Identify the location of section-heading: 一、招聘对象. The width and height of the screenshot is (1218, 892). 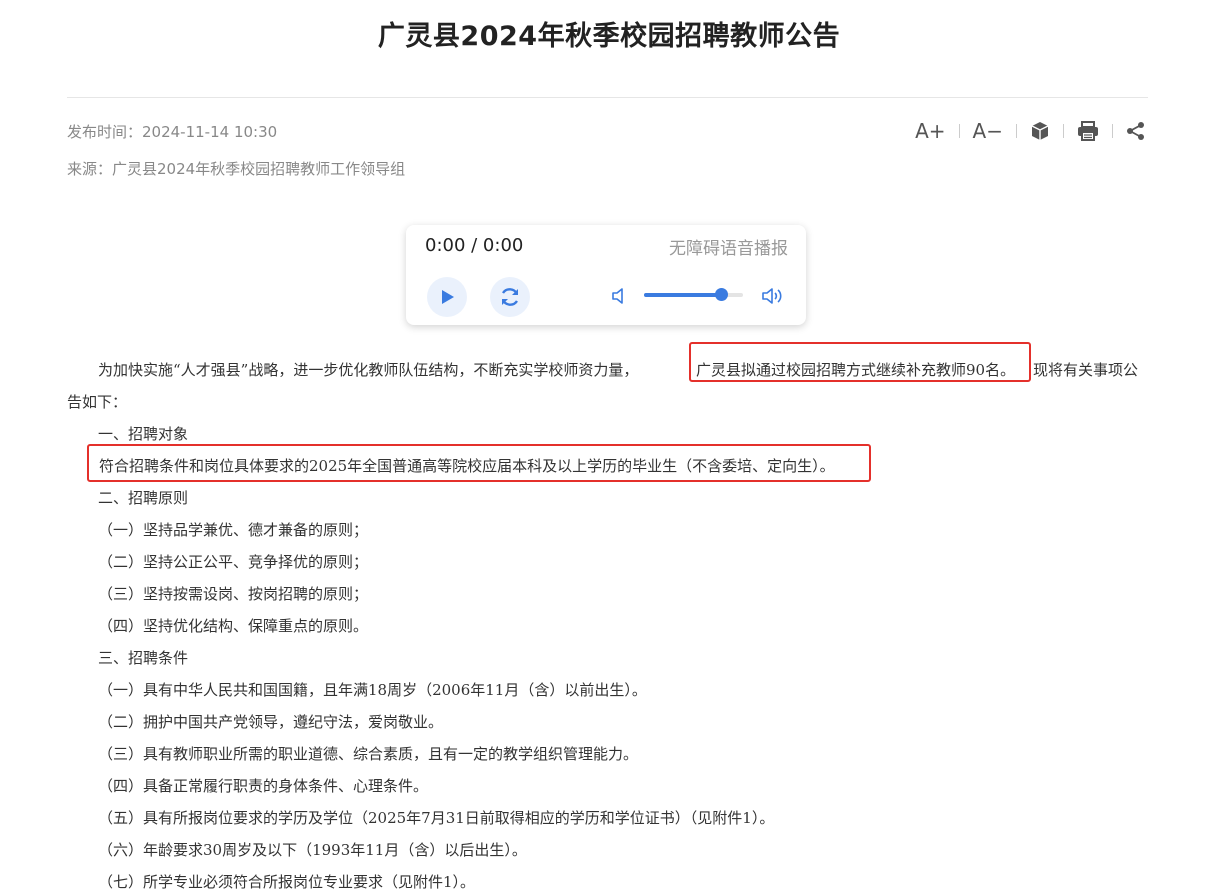
(143, 434).